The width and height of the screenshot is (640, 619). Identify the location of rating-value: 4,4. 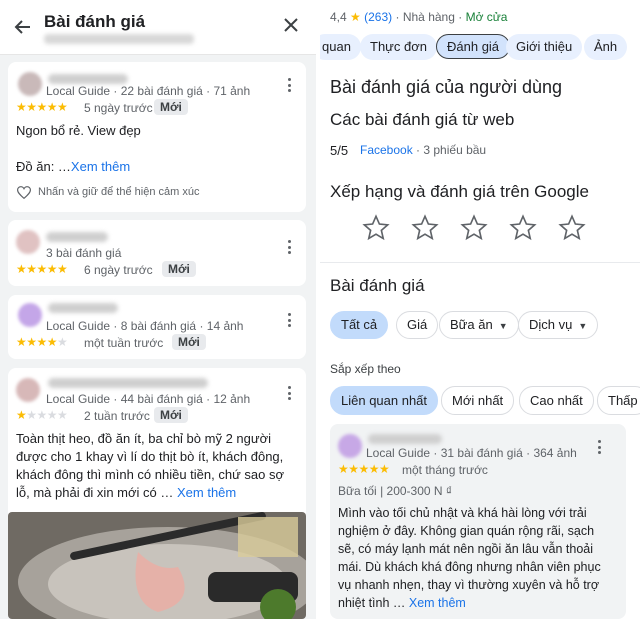
(338, 17).